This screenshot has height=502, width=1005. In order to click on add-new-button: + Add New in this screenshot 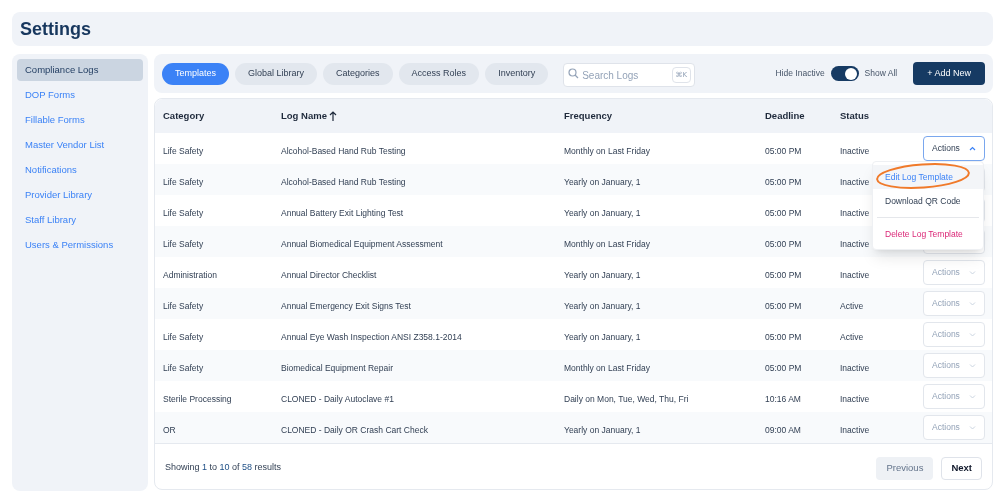, I will do `click(949, 73)`.